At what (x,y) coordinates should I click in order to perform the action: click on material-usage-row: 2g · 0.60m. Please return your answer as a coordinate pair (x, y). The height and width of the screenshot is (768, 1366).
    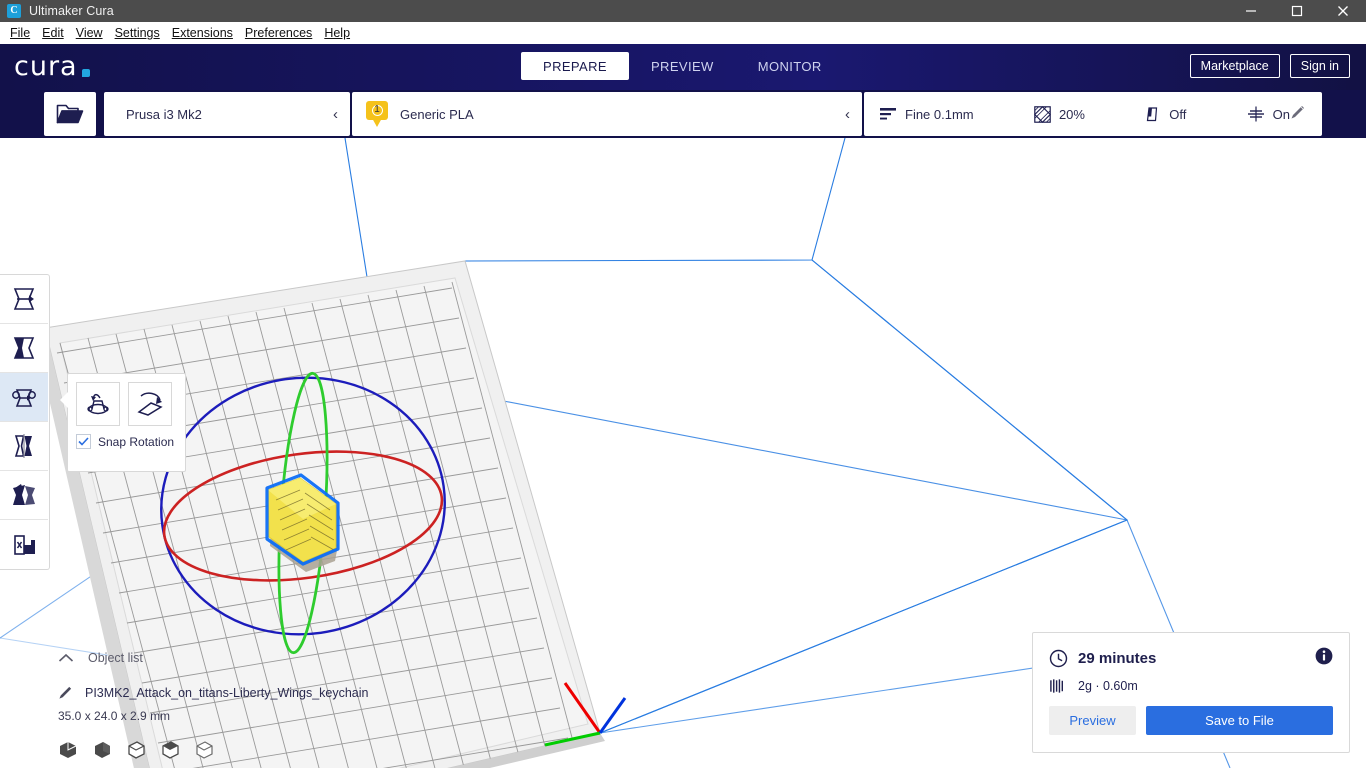
    Looking at the image, I should click on (1191, 686).